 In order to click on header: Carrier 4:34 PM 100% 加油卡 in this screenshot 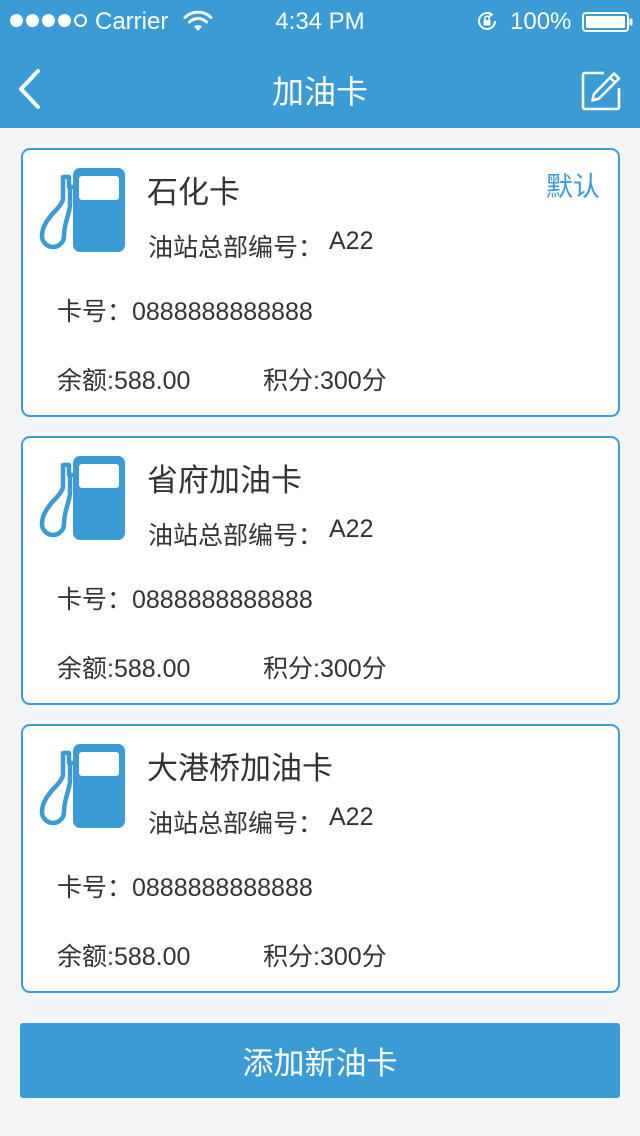, I will do `click(320, 64)`.